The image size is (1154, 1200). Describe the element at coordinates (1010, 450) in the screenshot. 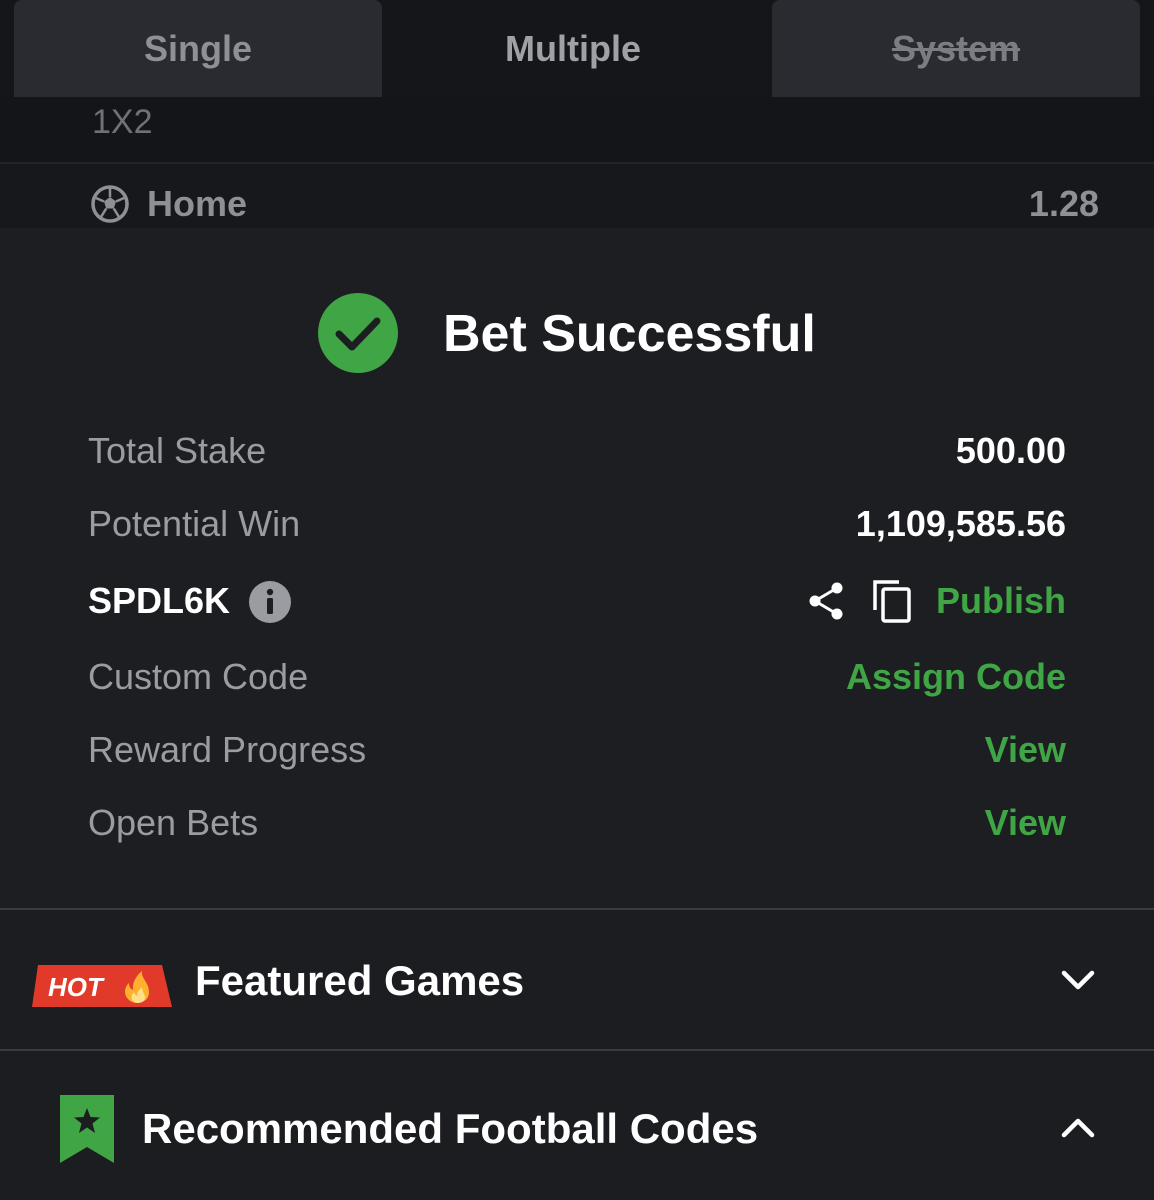

I see `total-stake-value: 500.00` at that location.